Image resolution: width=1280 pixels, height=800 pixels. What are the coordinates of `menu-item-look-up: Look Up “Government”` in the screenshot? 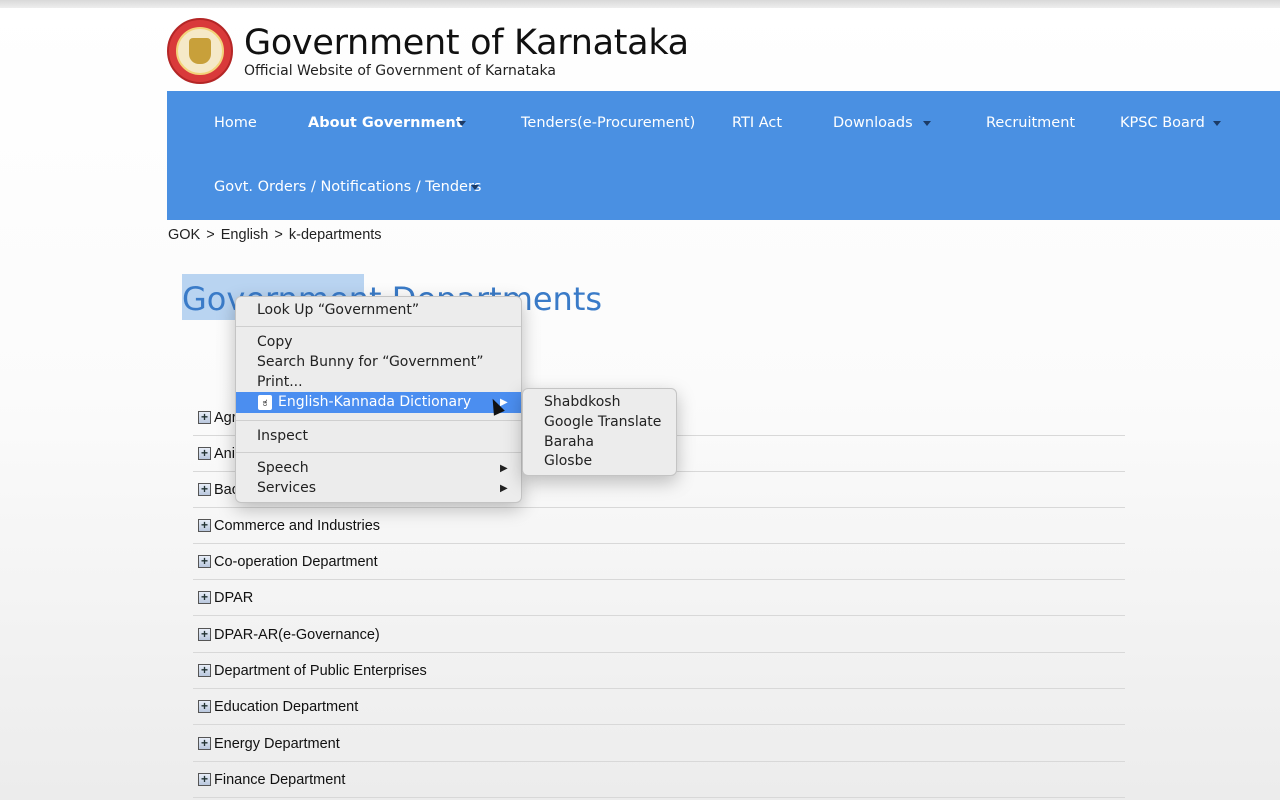 It's located at (338, 310).